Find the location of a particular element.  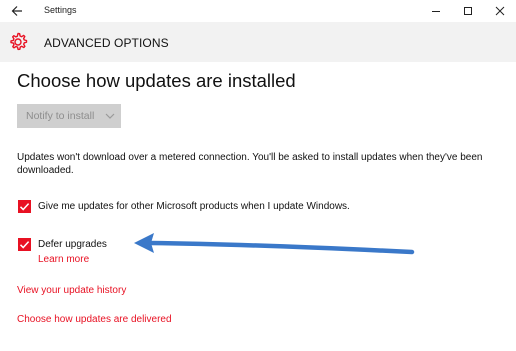

chevron-down-icon is located at coordinates (110, 116).